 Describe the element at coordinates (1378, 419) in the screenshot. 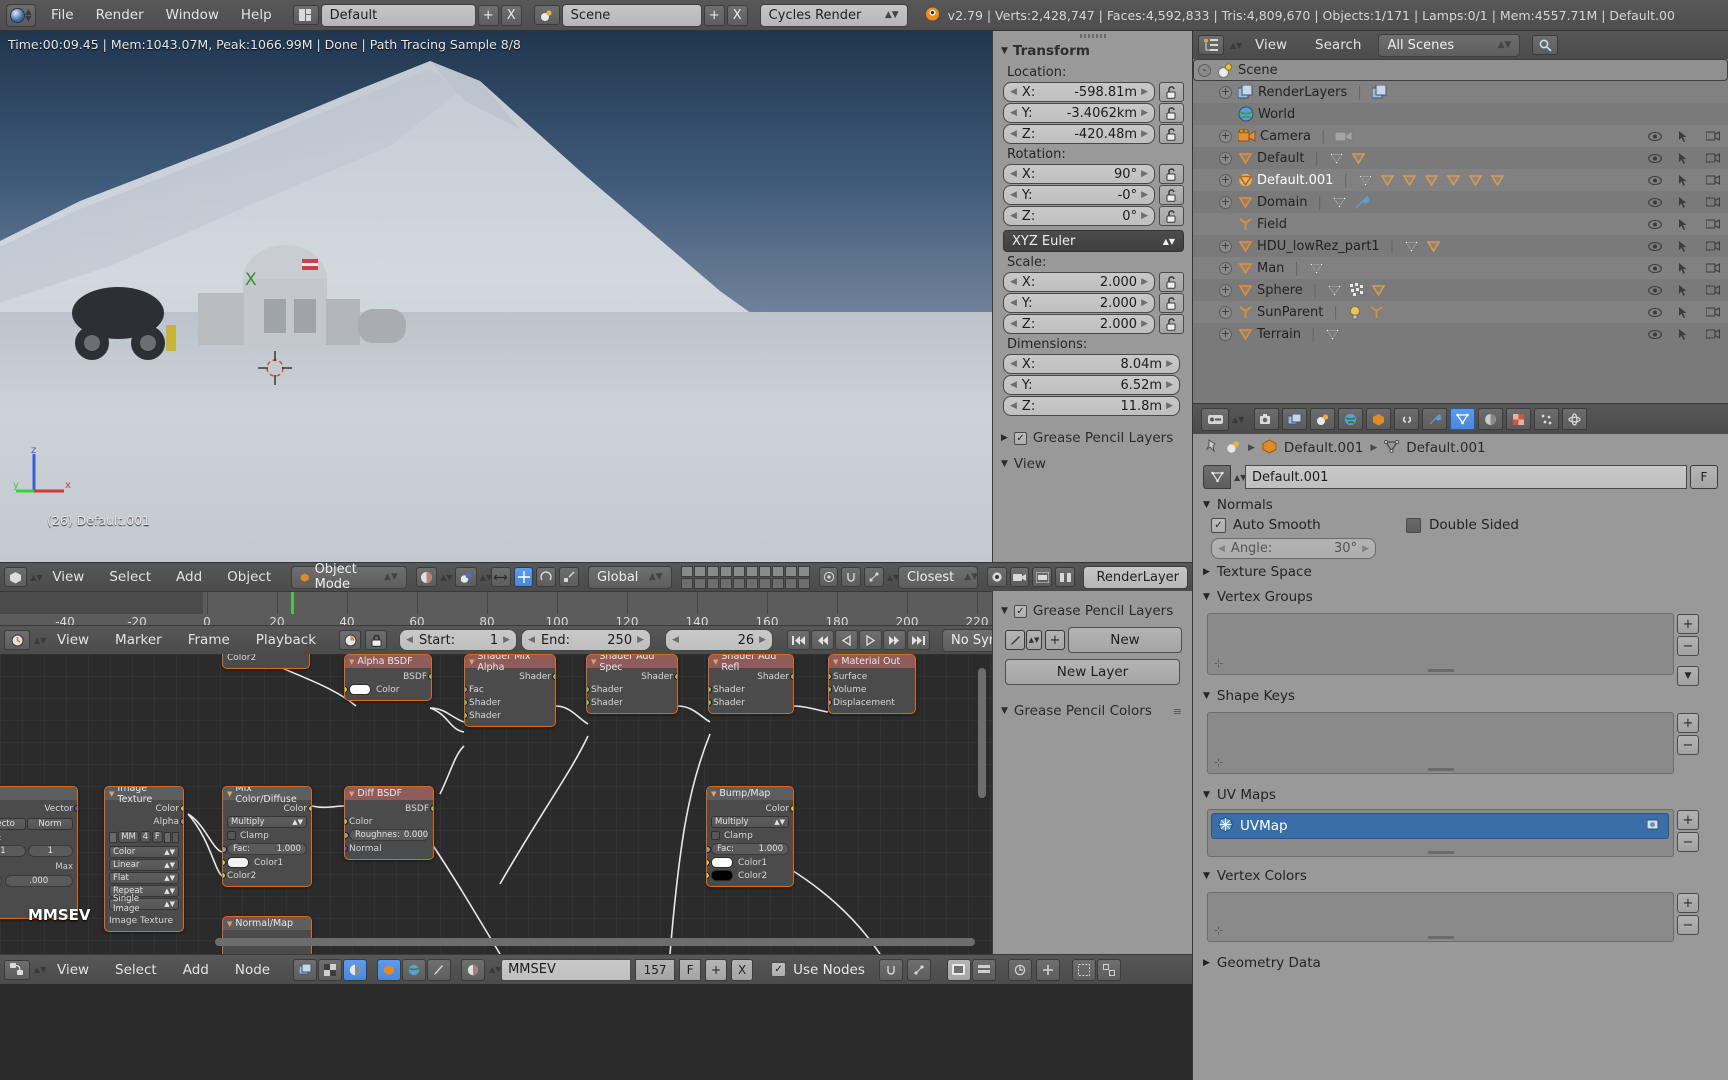

I see `tab-object` at that location.